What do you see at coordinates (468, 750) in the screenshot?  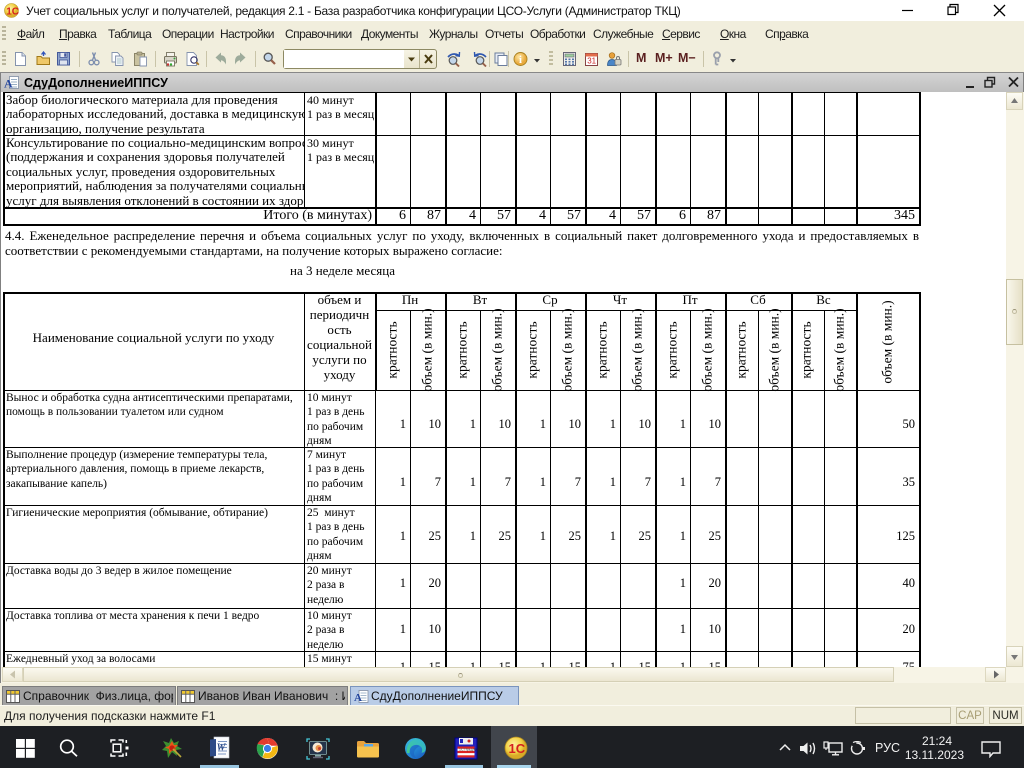 I see `svg-text: 1С:Предпр` at bounding box center [468, 750].